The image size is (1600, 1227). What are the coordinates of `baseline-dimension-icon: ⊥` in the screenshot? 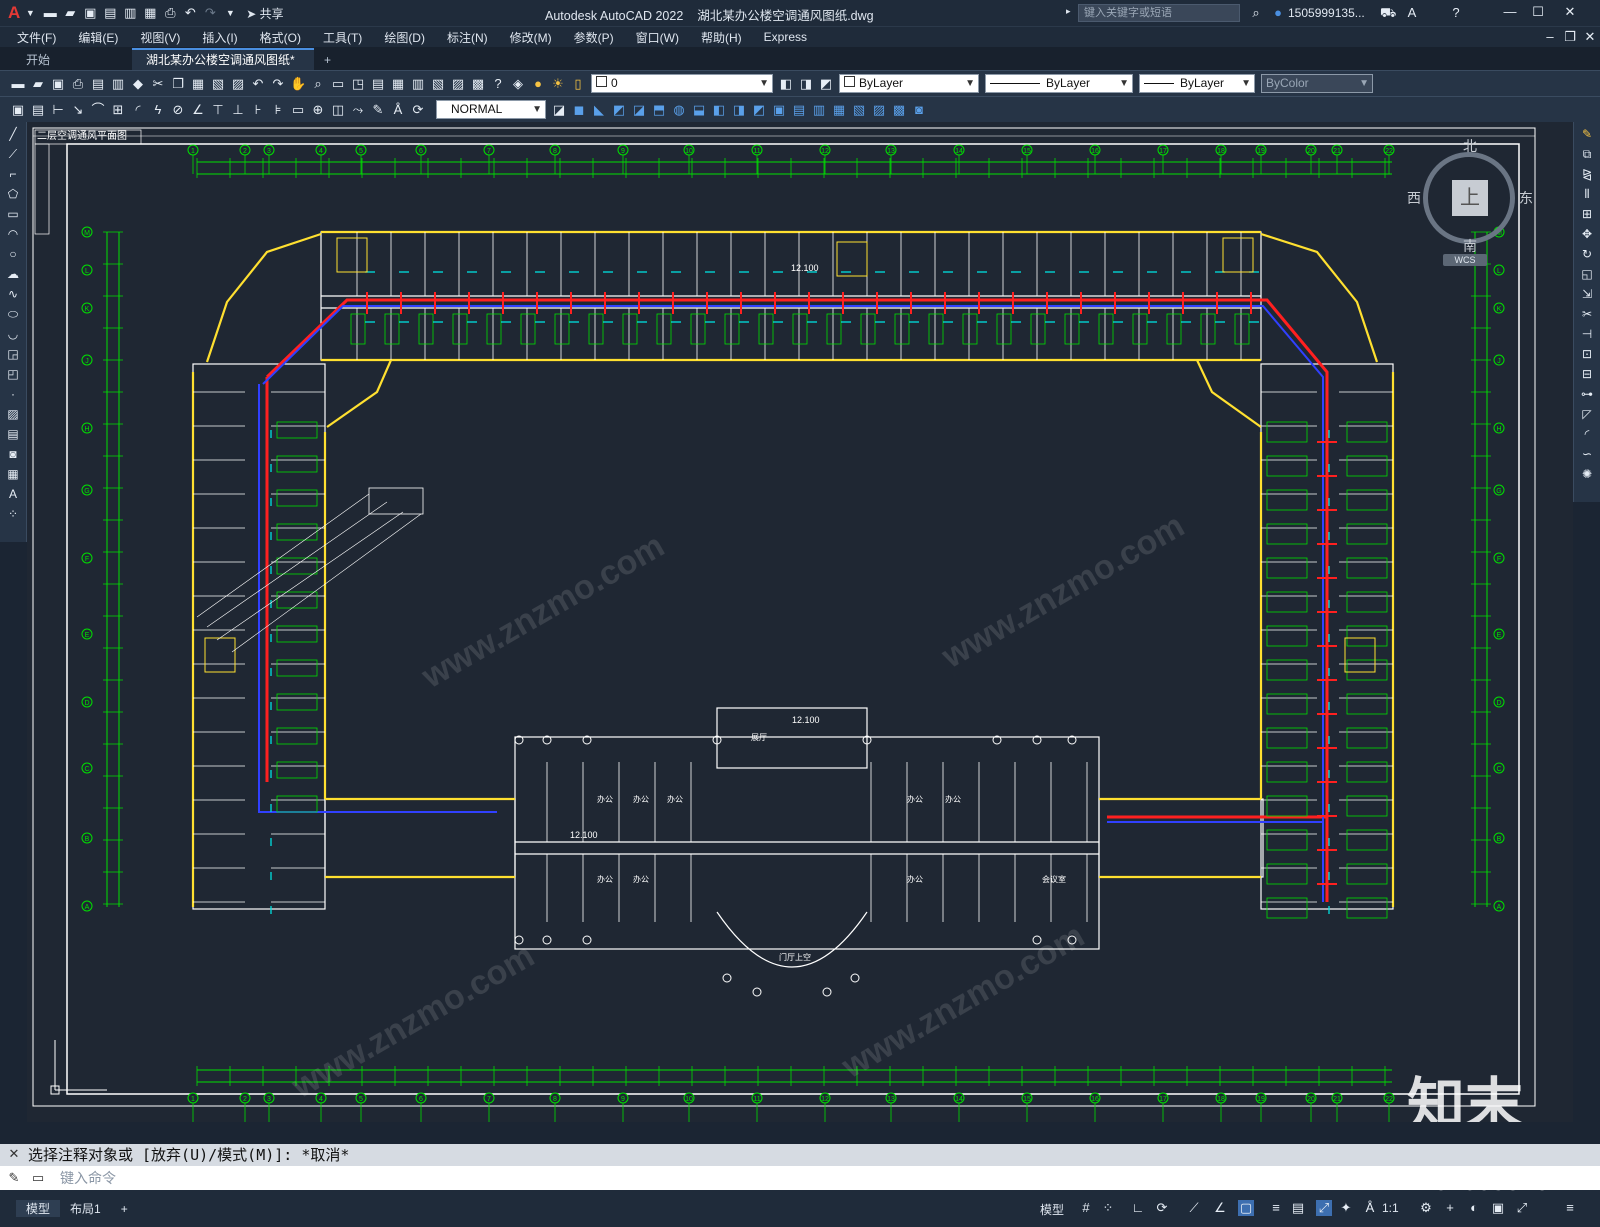 It's located at (238, 110).